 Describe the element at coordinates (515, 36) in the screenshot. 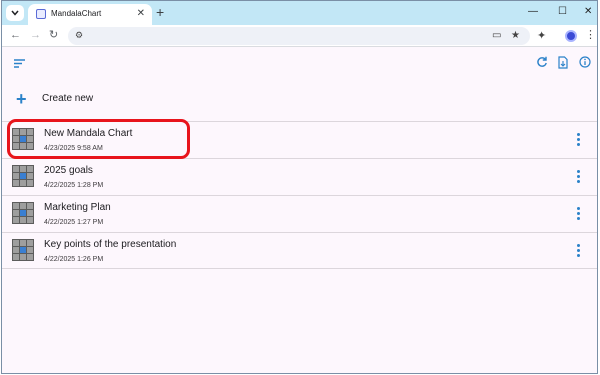

I see `bookmark-star-icon: ★` at that location.